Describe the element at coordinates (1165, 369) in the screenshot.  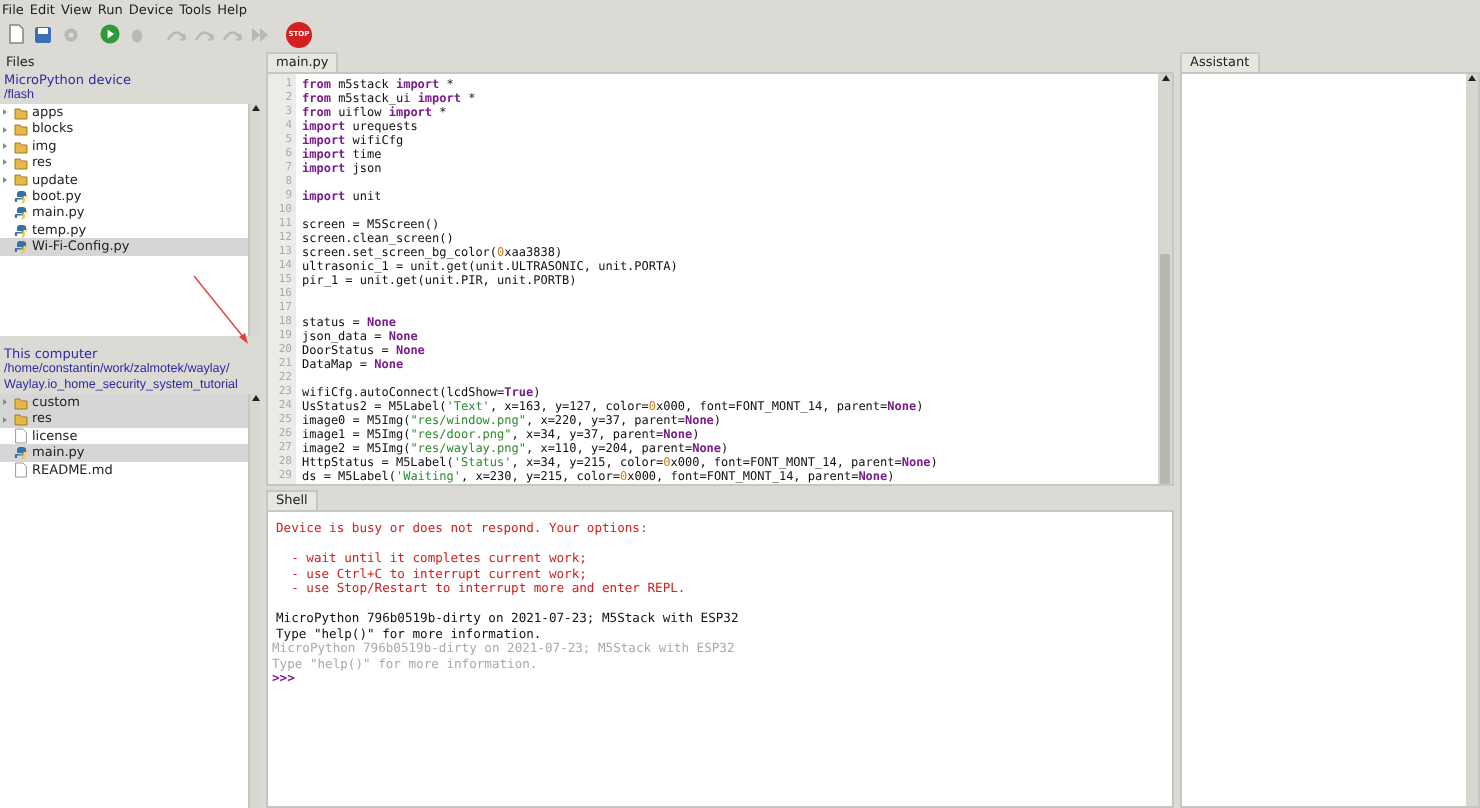
I see `scrollbar-thumb` at that location.